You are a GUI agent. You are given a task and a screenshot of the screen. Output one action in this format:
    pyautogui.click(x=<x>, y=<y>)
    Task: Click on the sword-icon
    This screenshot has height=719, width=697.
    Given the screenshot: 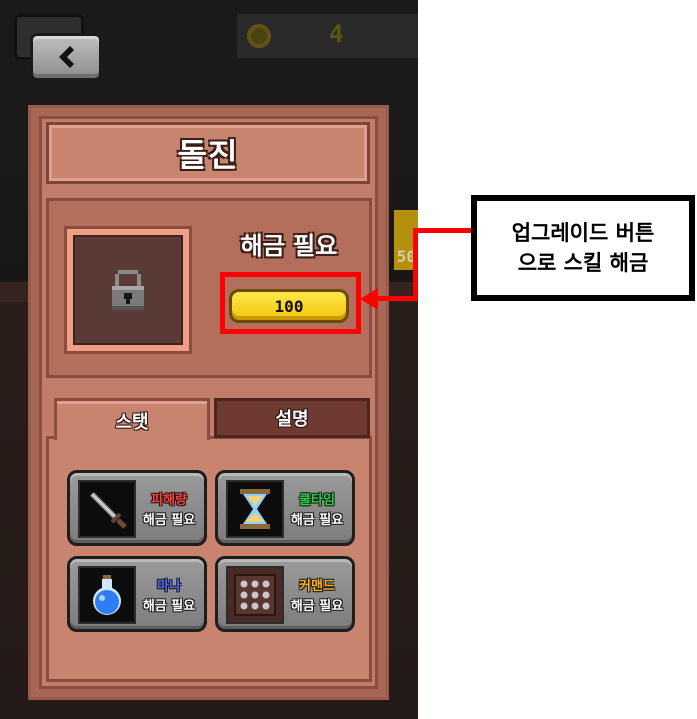 What is the action you would take?
    pyautogui.click(x=108, y=510)
    